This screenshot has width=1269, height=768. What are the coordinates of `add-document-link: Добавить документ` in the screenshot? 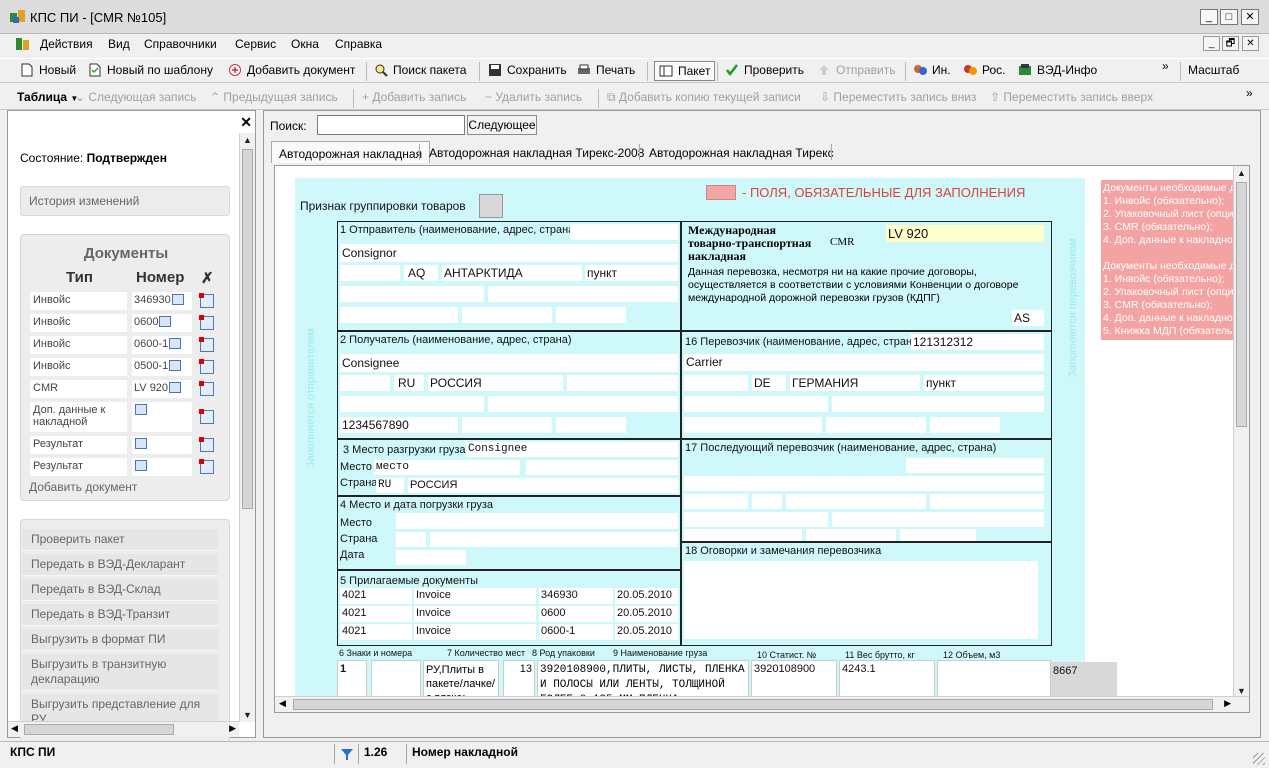 It's located at (83, 487).